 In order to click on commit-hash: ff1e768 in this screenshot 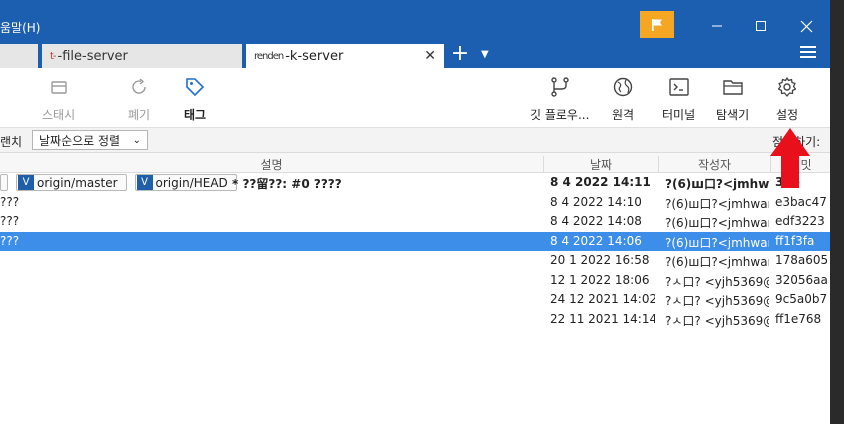, I will do `click(798, 318)`.